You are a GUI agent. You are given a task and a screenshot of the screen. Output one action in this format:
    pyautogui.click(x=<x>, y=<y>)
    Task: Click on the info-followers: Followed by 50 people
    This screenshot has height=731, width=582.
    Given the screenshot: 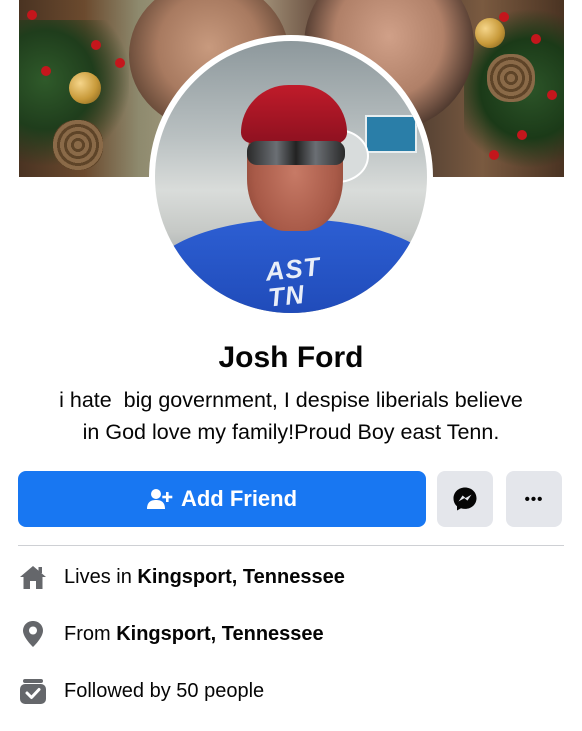 What is the action you would take?
    pyautogui.click(x=291, y=691)
    